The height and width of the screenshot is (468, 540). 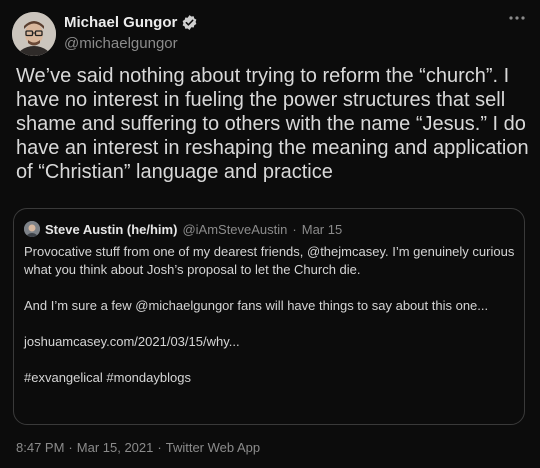 What do you see at coordinates (107, 377) in the screenshot?
I see `quoted-hashtags: #exvangelical #mondayblogs` at bounding box center [107, 377].